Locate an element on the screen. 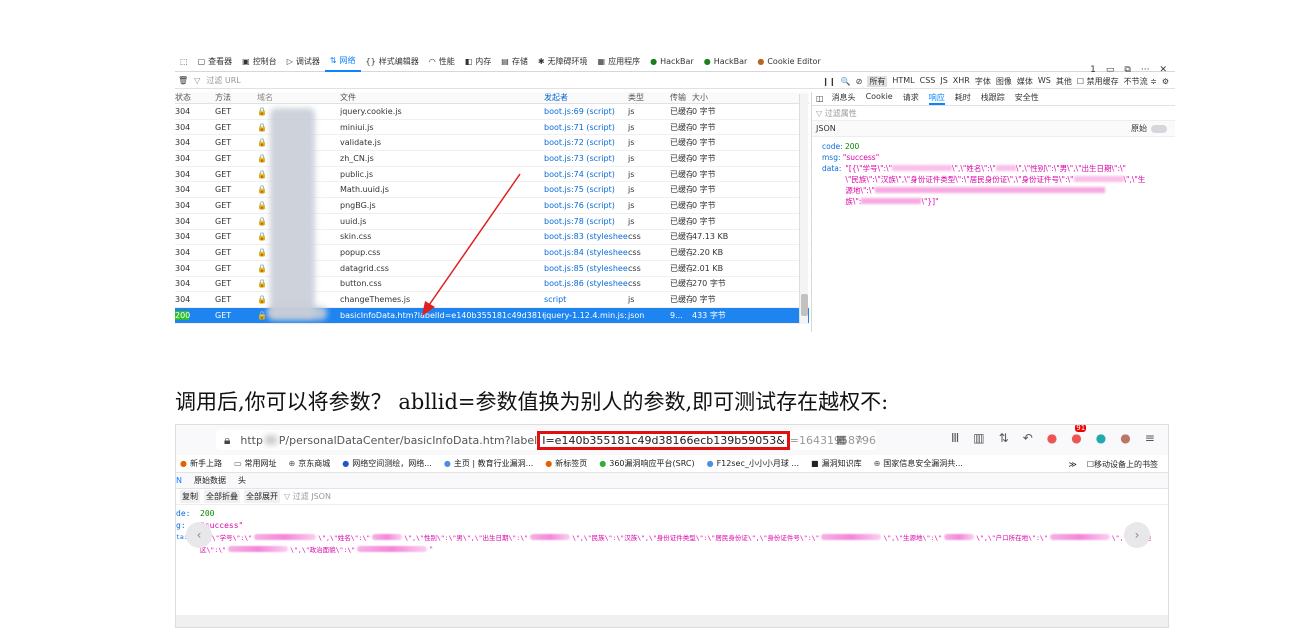 The image size is (1290, 636). initiator-cell: boot.js:73 (script) is located at coordinates (586, 158).